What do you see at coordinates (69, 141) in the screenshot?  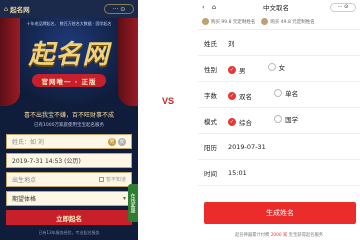 I see `surname-input: 姓氏：如 刘 男 女` at bounding box center [69, 141].